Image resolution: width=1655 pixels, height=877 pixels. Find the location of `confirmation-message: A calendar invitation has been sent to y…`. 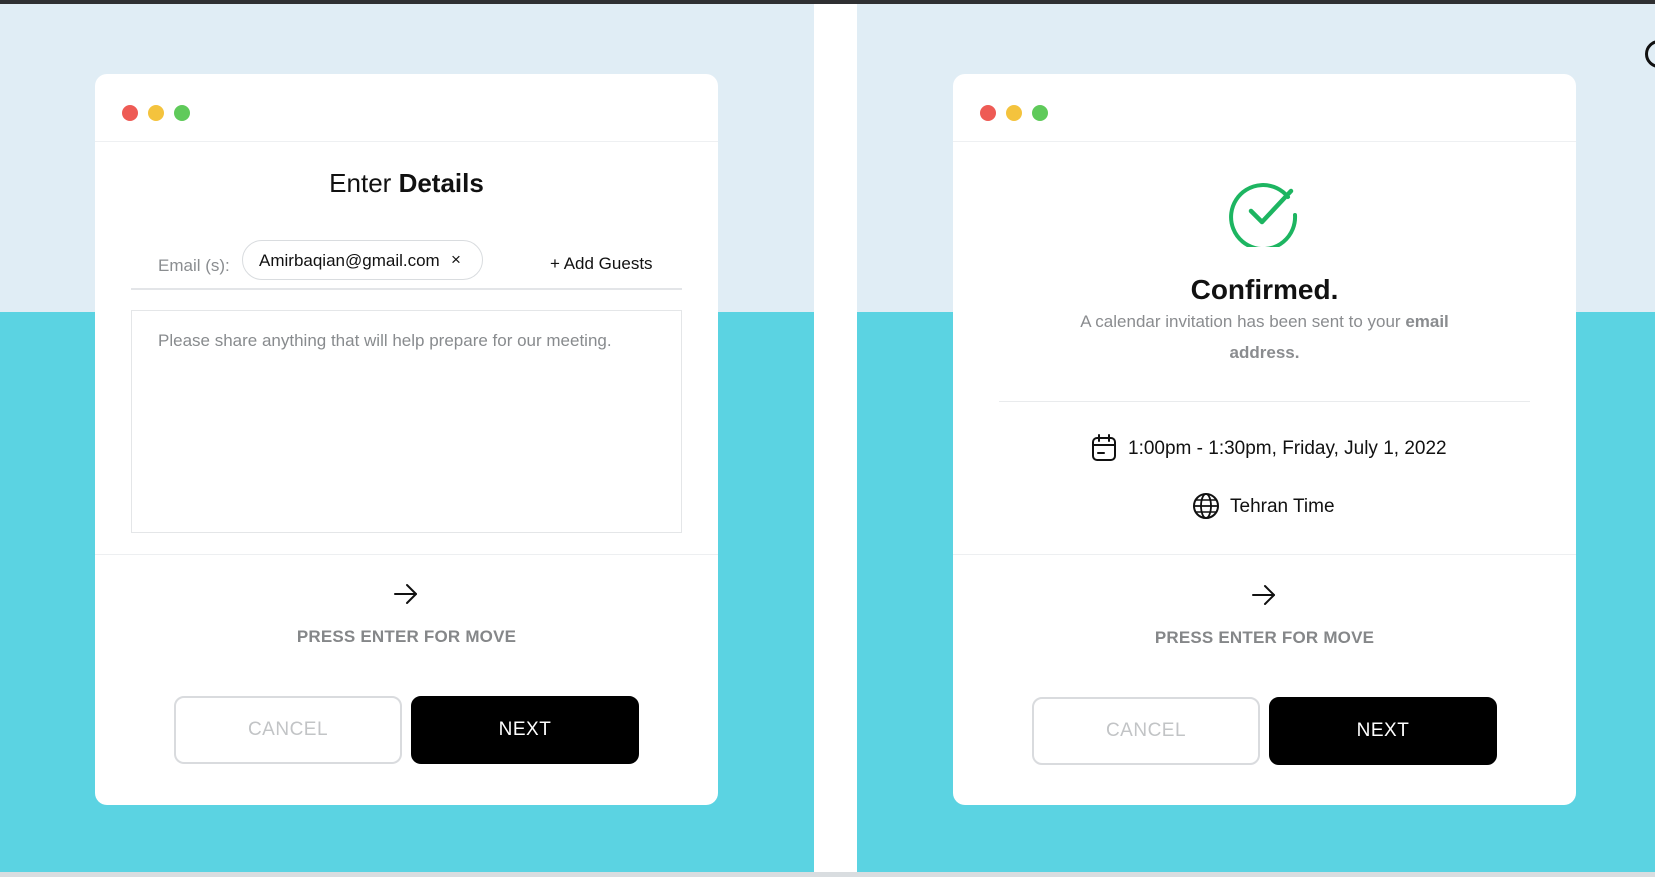

confirmation-message: A calendar invitation has been sent to y… is located at coordinates (1264, 337).